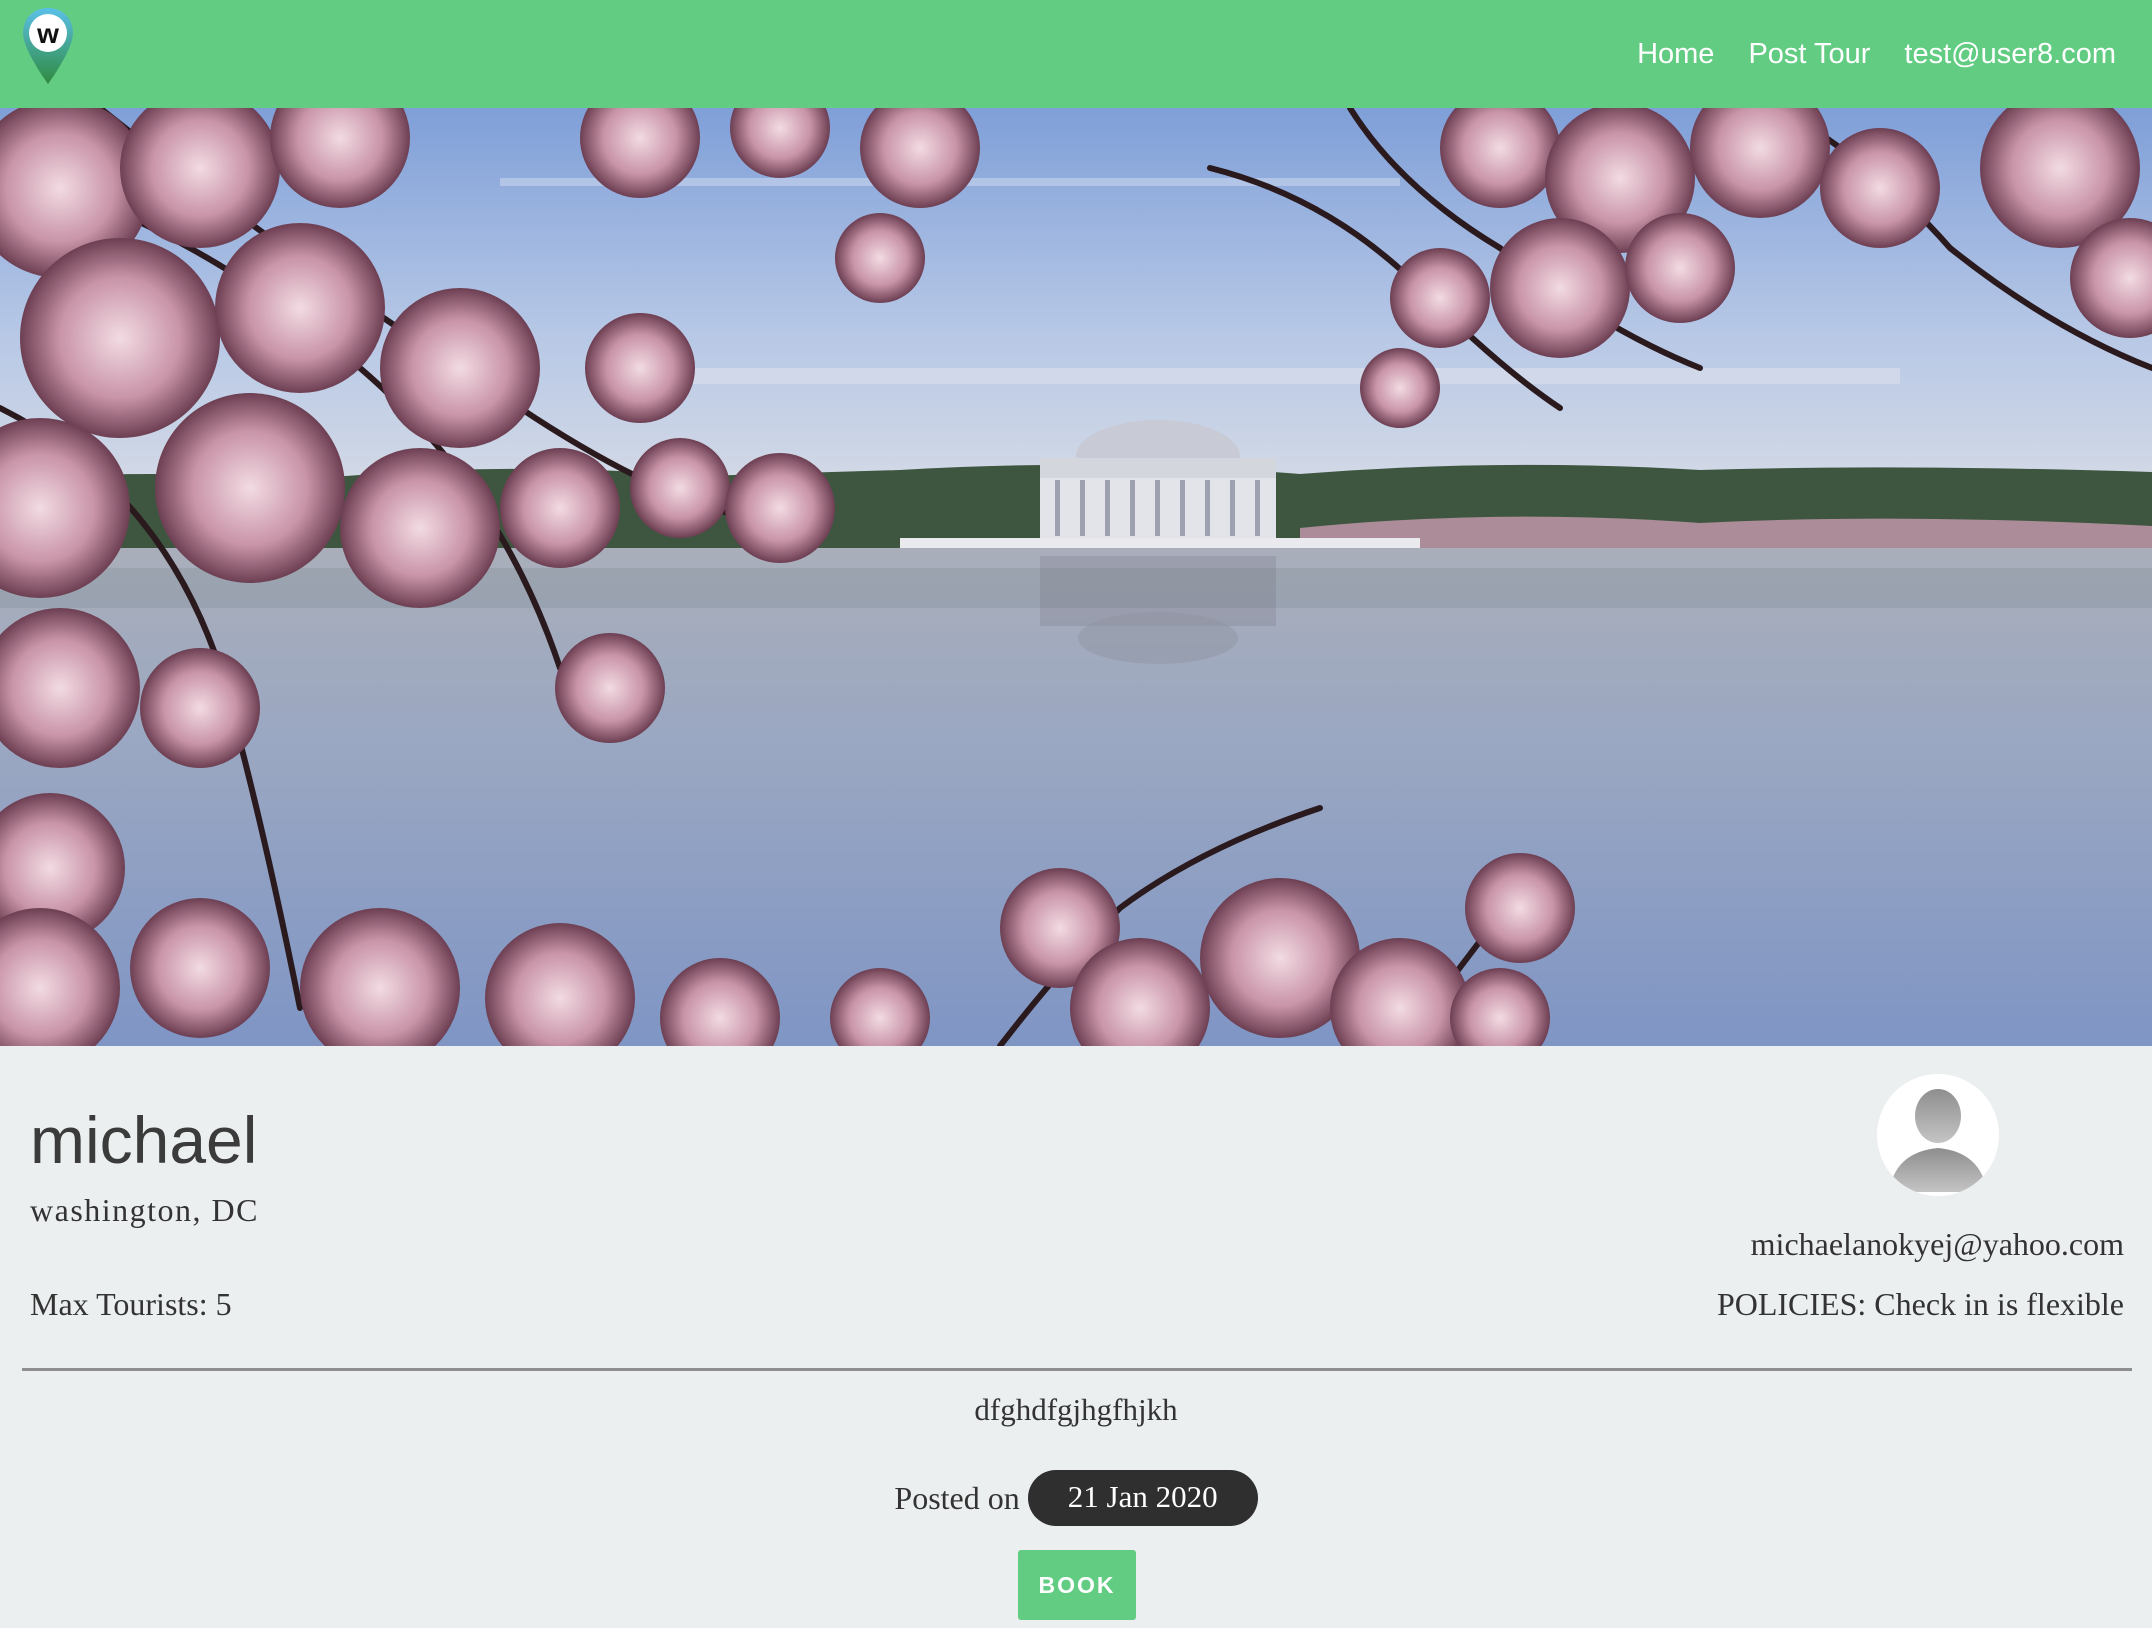 This screenshot has width=2152, height=1628. Describe the element at coordinates (2010, 54) in the screenshot. I see `nav-user-account-link: test@user8.com` at that location.